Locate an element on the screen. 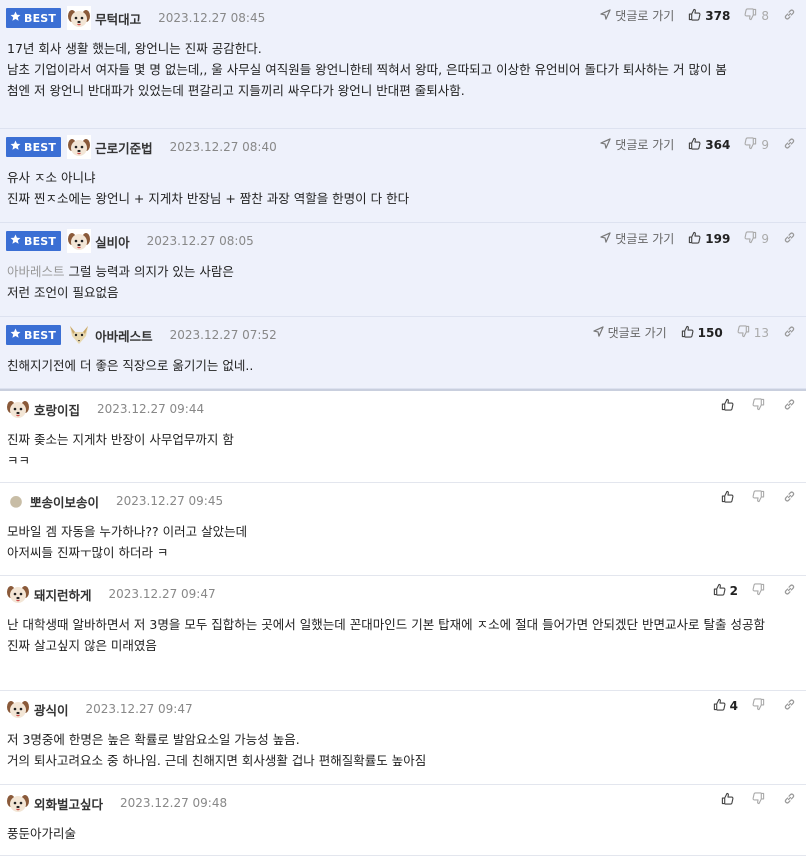  comment-body: 진짜 좆소는 지게차 반장이 사무업무까지 함 ㅋㅋ is located at coordinates (402, 450).